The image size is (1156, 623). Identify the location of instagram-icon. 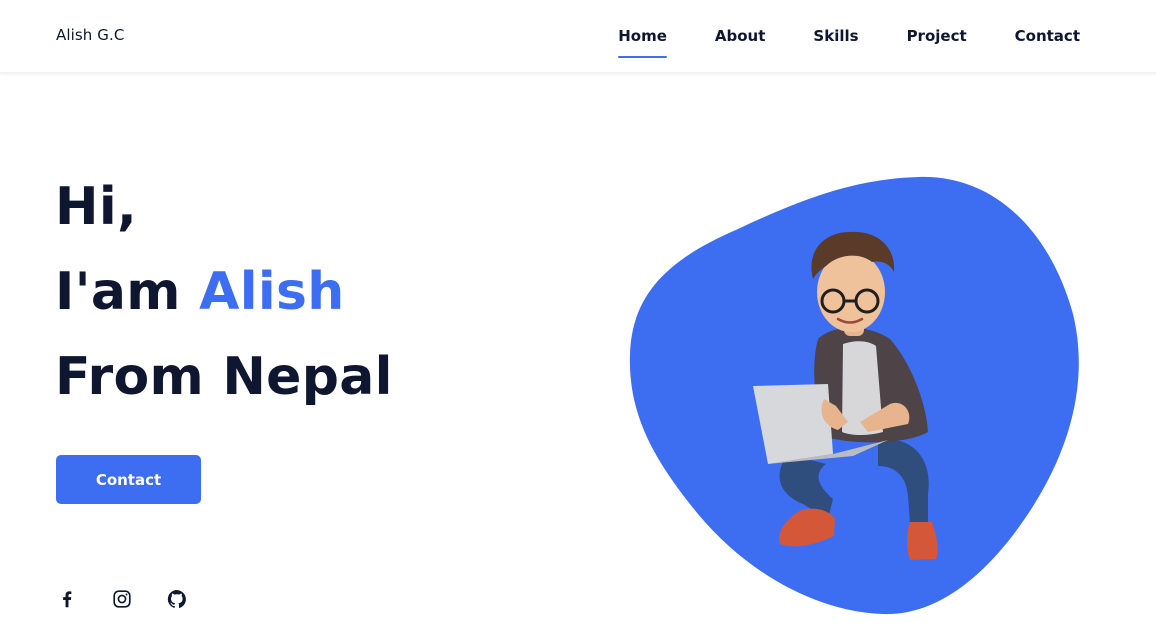
(122, 599).